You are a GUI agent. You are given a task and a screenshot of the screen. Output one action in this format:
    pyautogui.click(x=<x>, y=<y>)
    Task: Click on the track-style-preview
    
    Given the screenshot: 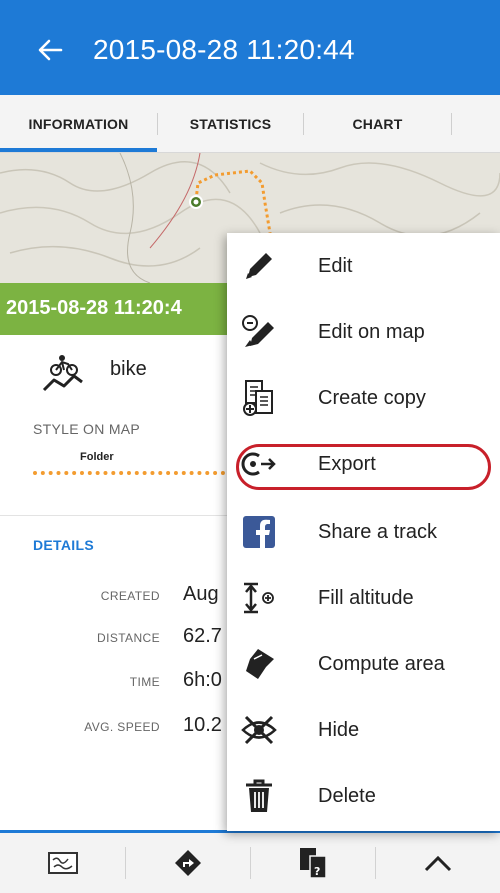 What is the action you would take?
    pyautogui.click(x=133, y=473)
    